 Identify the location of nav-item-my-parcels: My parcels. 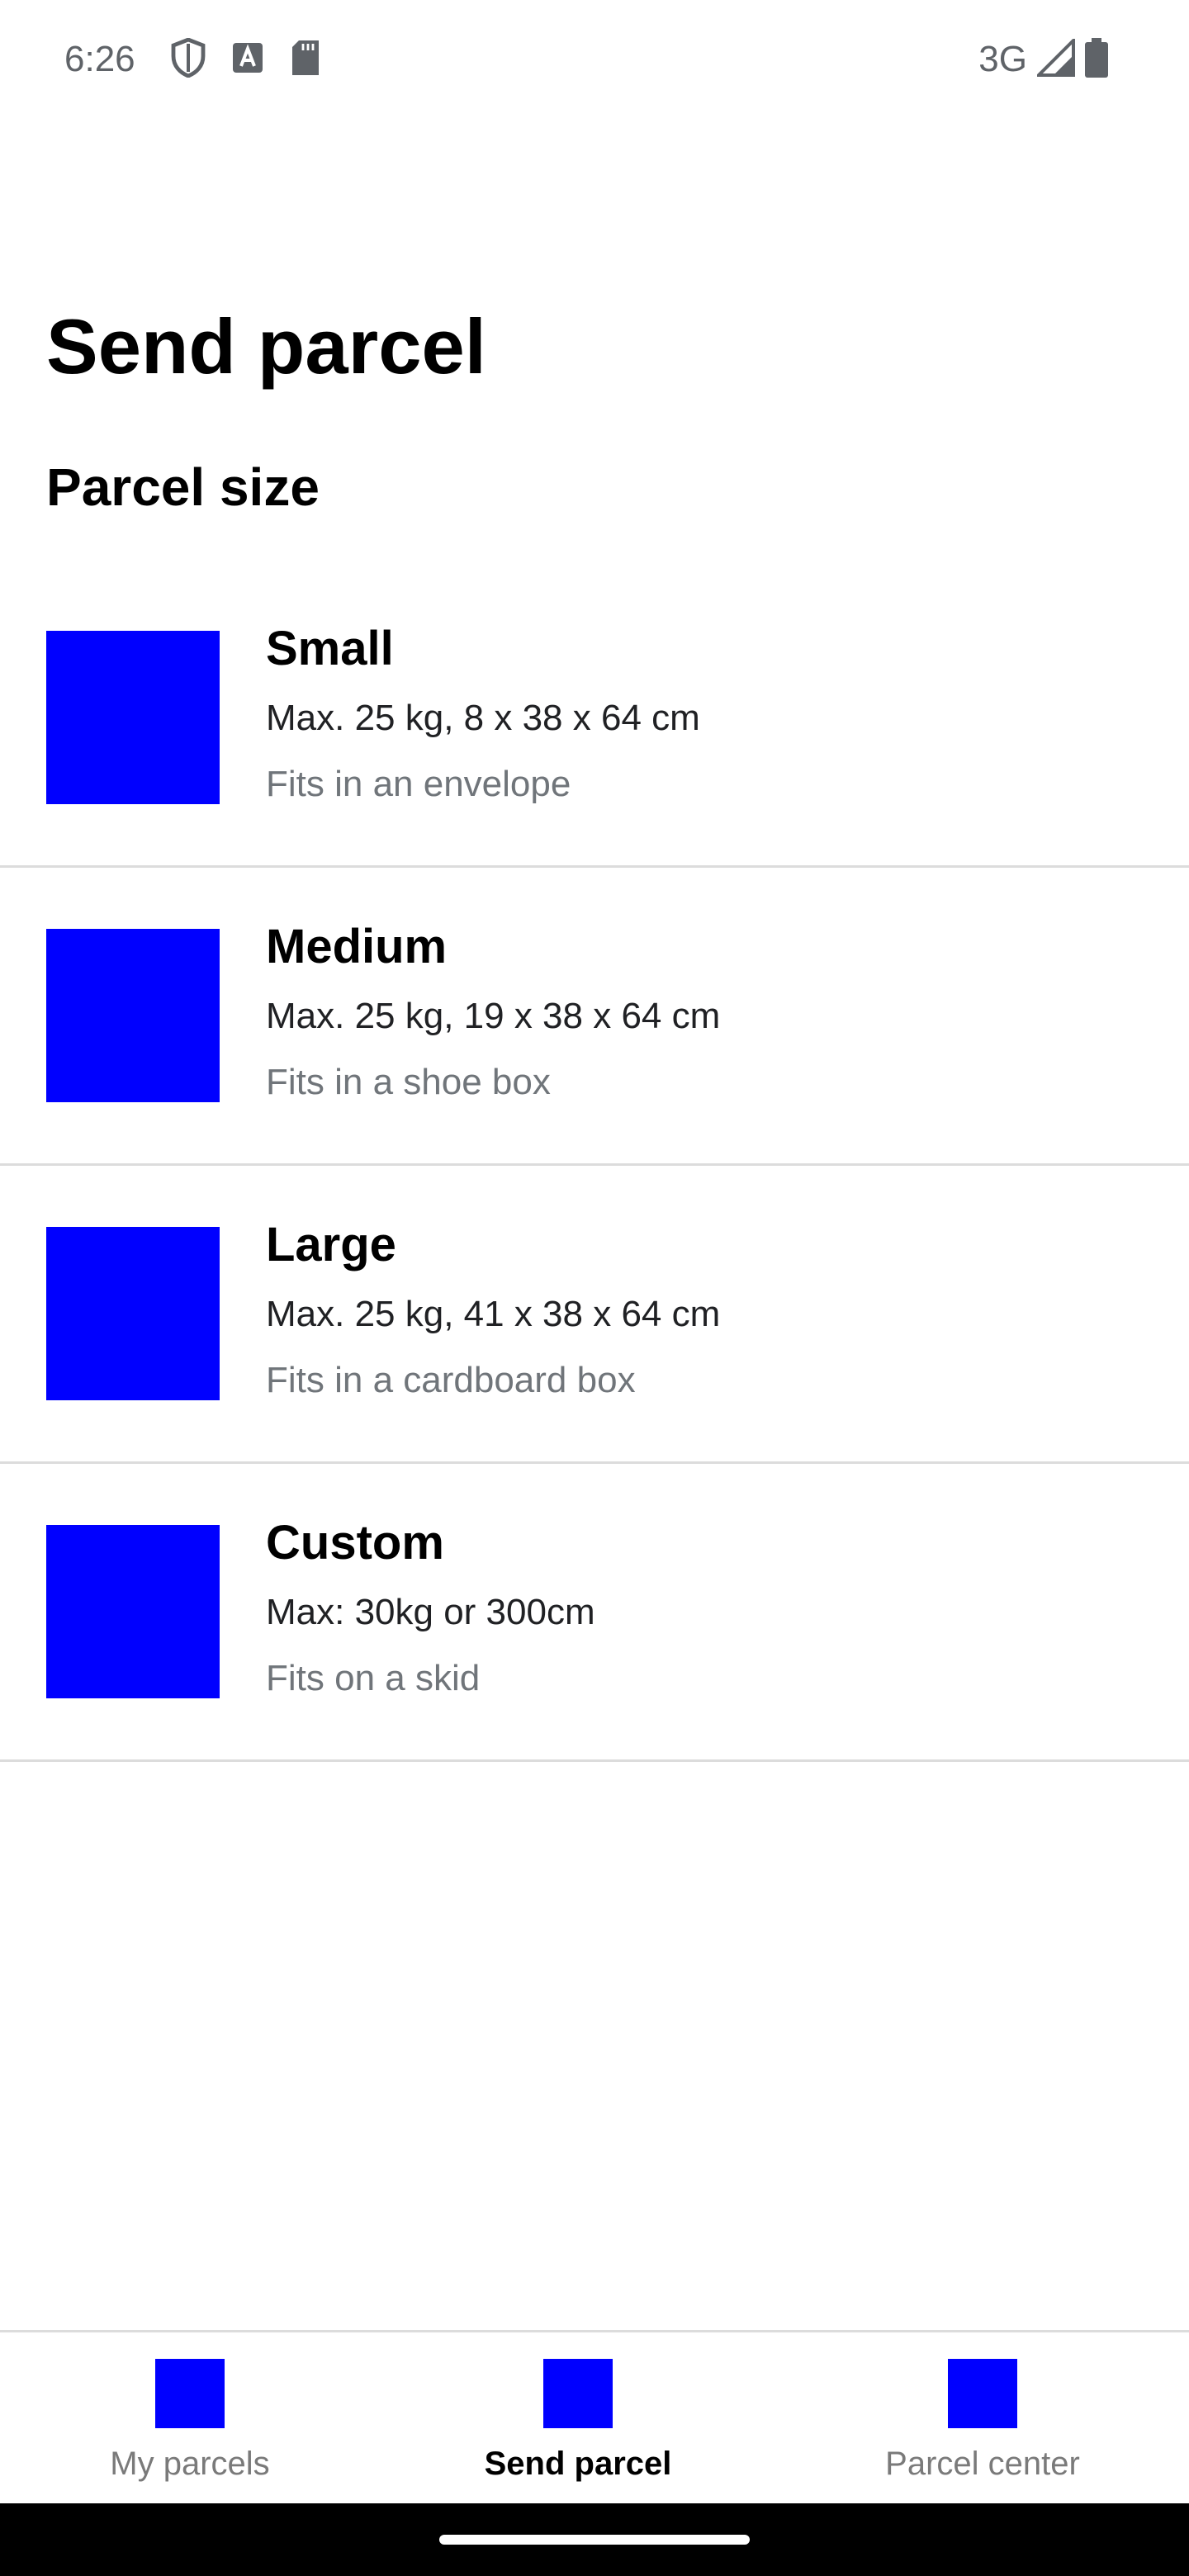
(190, 2419).